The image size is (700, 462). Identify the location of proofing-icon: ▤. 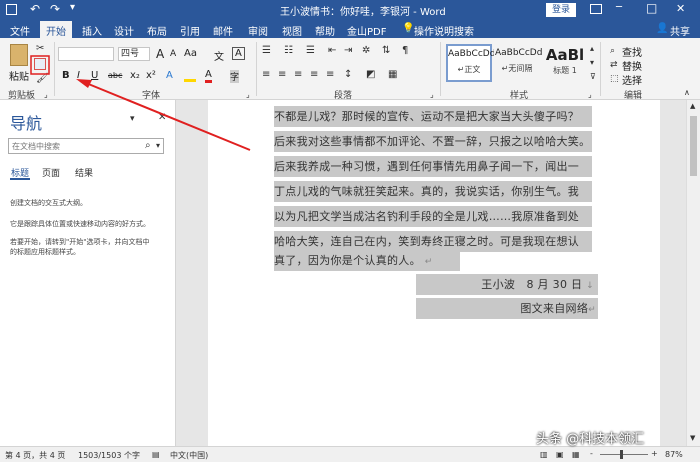
(156, 454).